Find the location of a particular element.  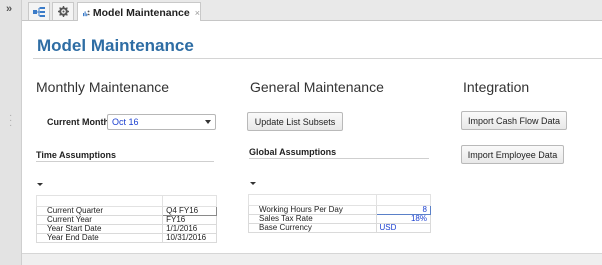

bottom-bar is located at coordinates (312, 259).